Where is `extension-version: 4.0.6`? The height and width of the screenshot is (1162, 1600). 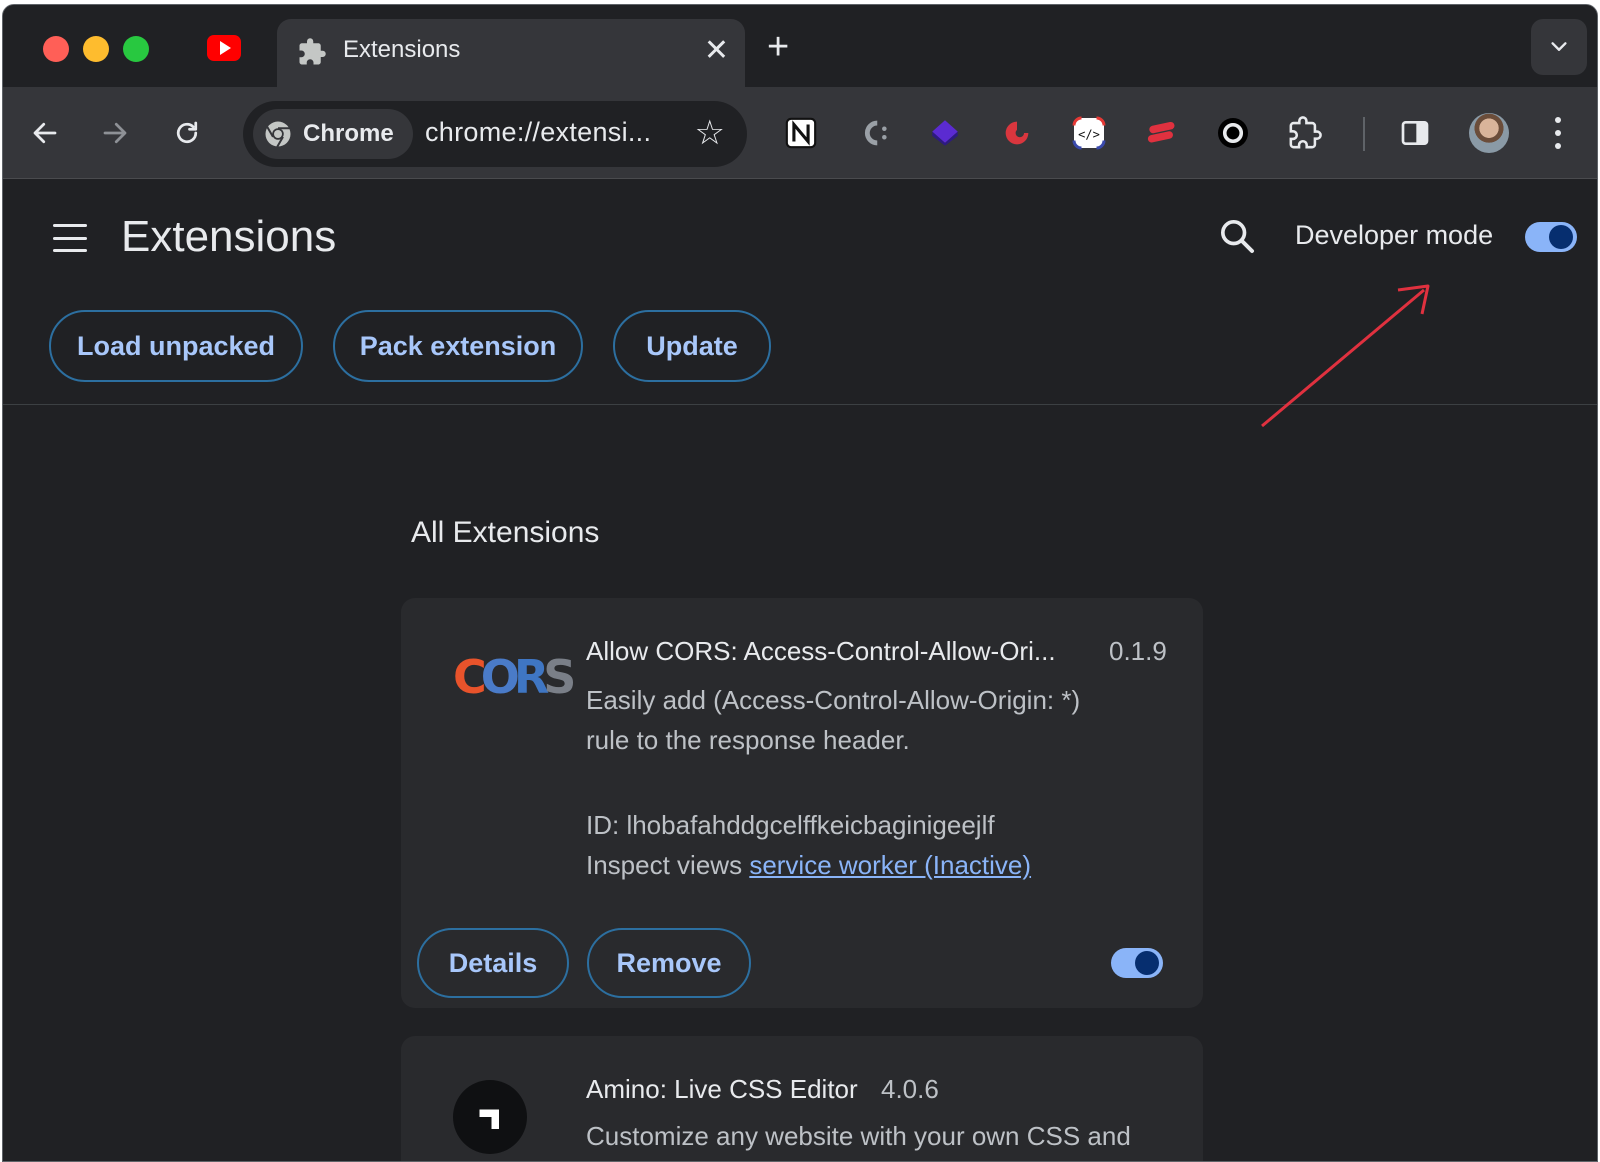
extension-version: 4.0.6 is located at coordinates (910, 1089).